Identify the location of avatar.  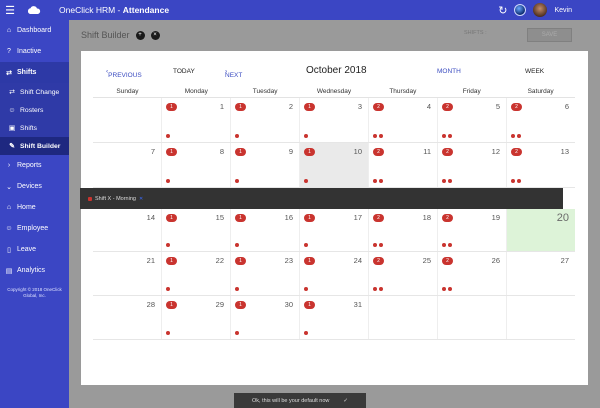
(540, 10).